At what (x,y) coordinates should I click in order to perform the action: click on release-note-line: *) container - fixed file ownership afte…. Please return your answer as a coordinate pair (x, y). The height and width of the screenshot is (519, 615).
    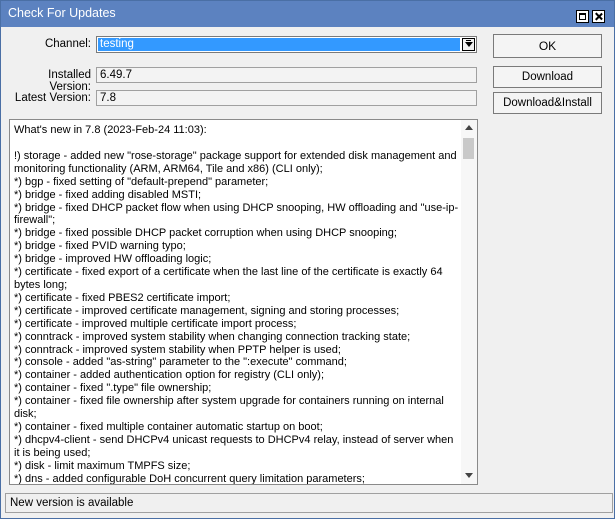
    Looking at the image, I should click on (229, 408).